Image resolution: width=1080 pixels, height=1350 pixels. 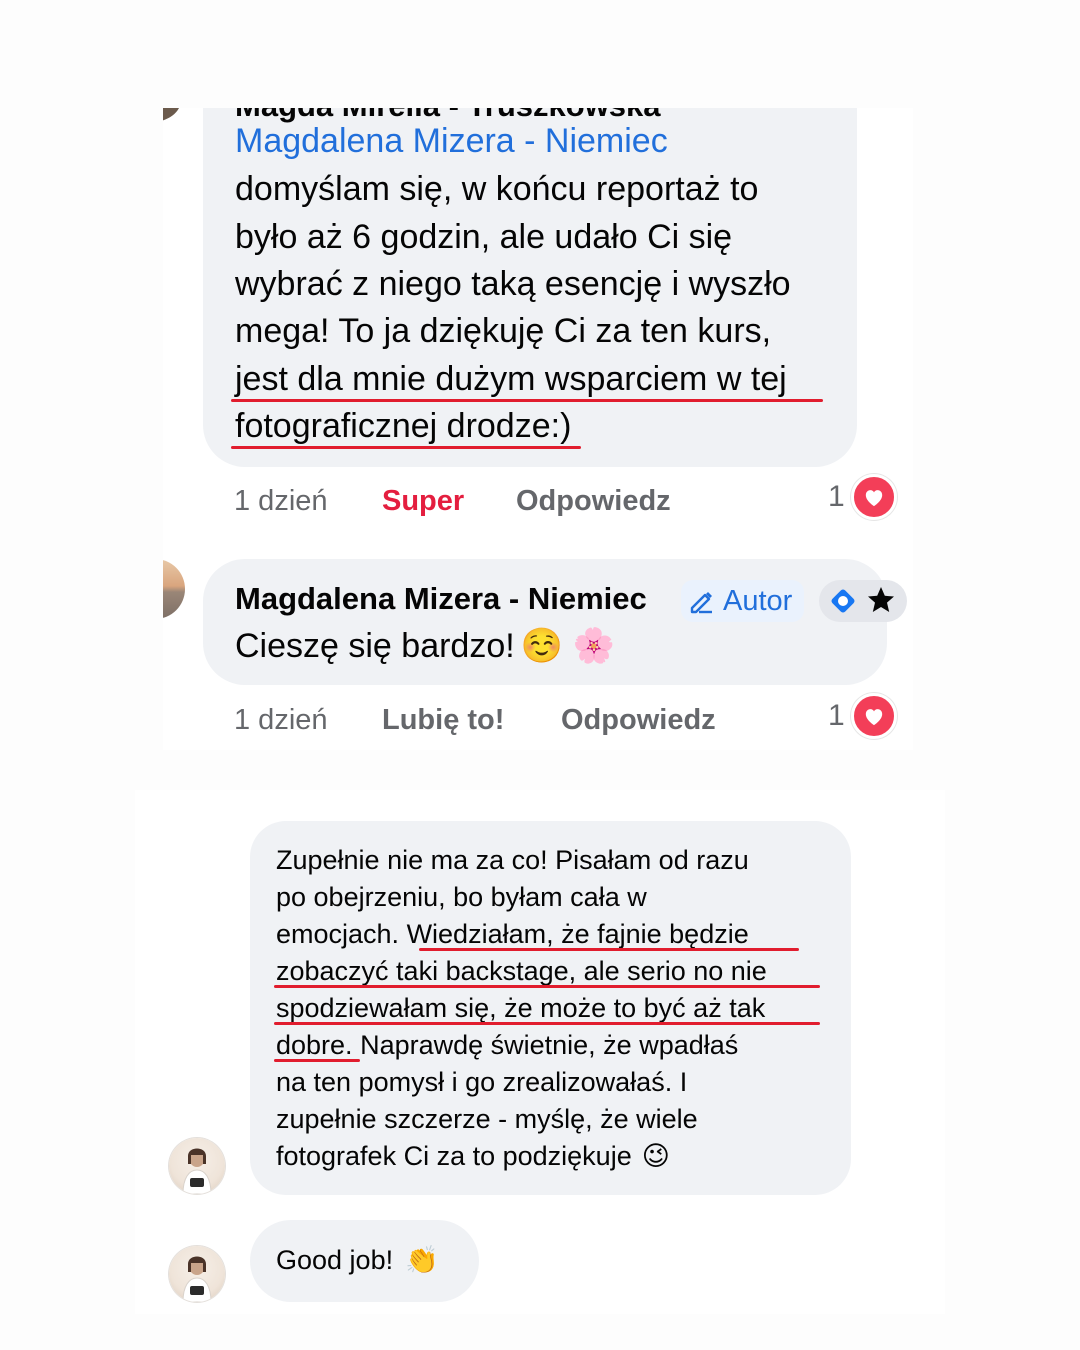 I want to click on reaction-button: Super, so click(x=423, y=501).